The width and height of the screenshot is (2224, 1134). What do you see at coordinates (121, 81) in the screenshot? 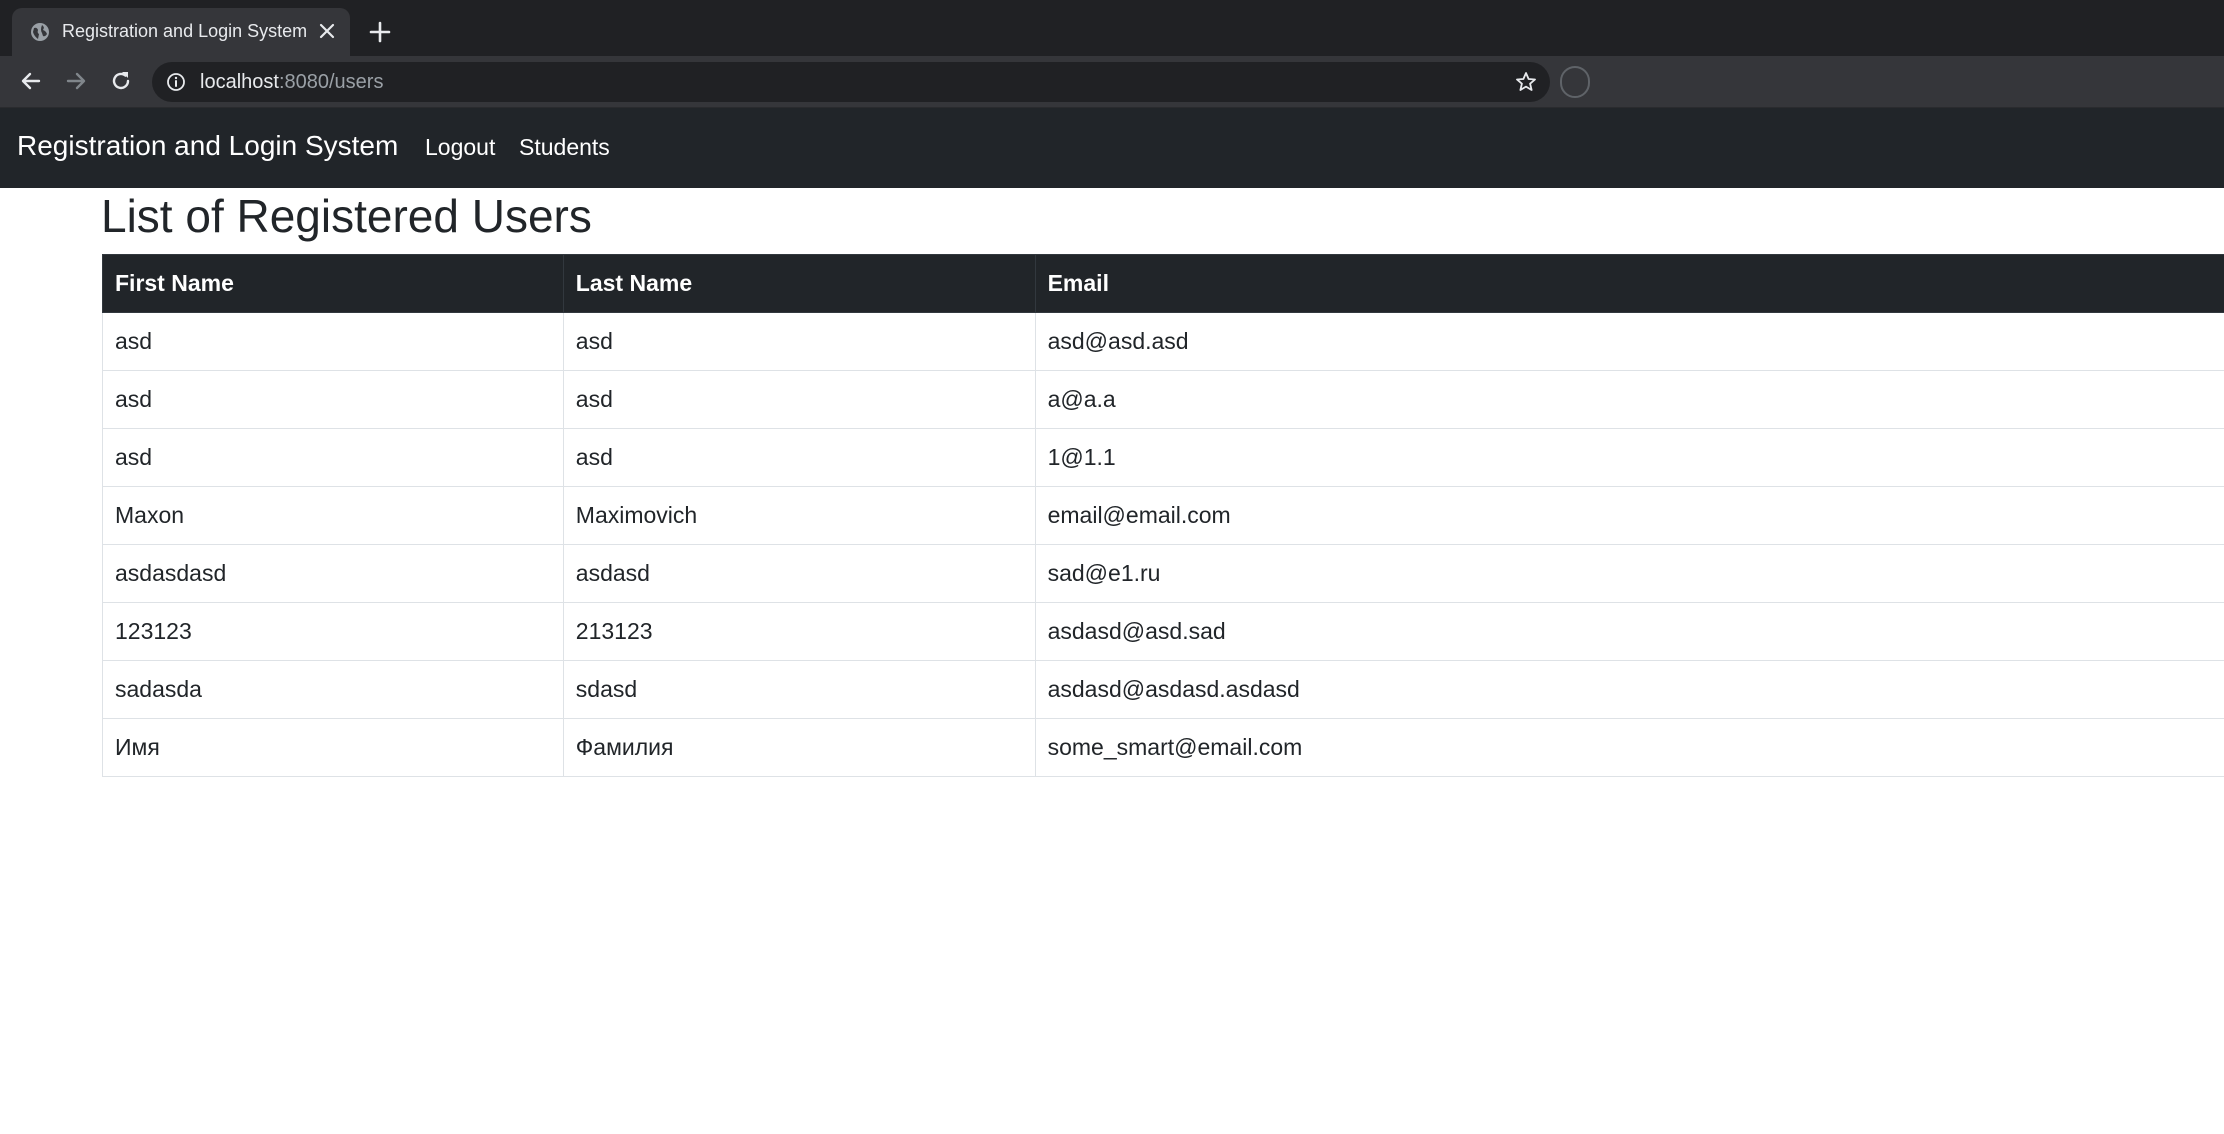
I see `reload-icon` at bounding box center [121, 81].